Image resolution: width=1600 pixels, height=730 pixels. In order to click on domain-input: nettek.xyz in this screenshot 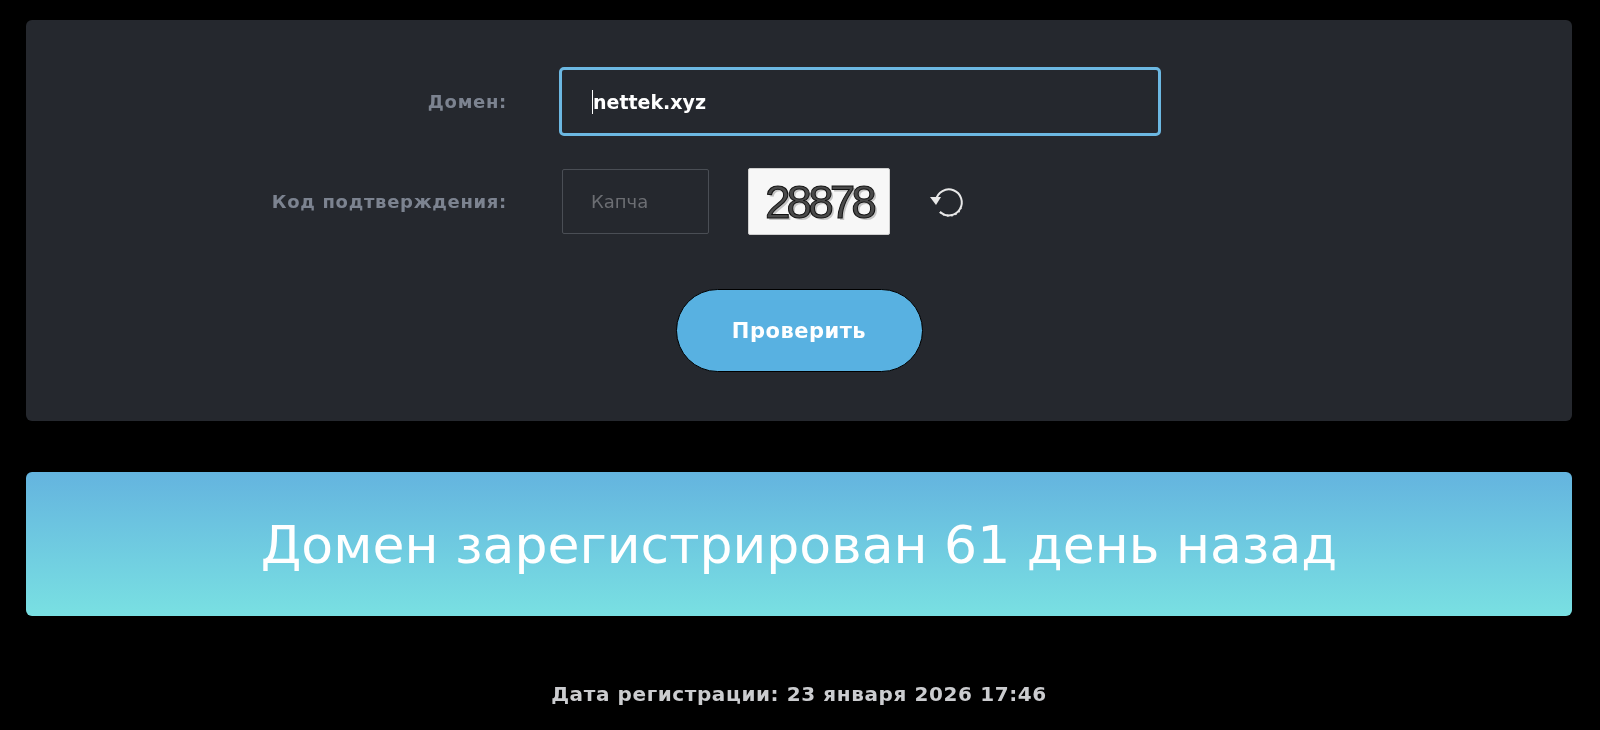, I will do `click(860, 101)`.